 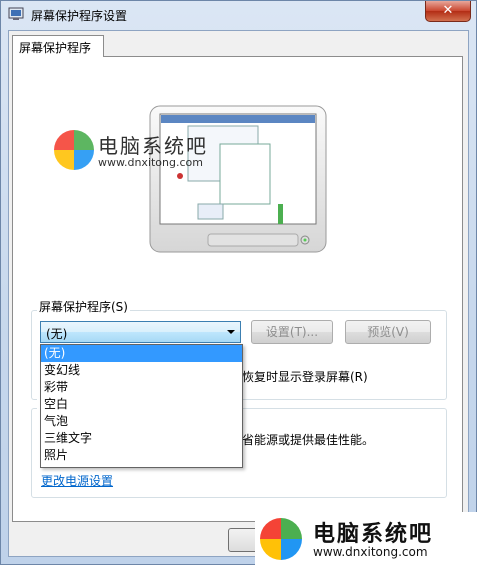 I want to click on dropdown-option: 变幻线, so click(x=141, y=370).